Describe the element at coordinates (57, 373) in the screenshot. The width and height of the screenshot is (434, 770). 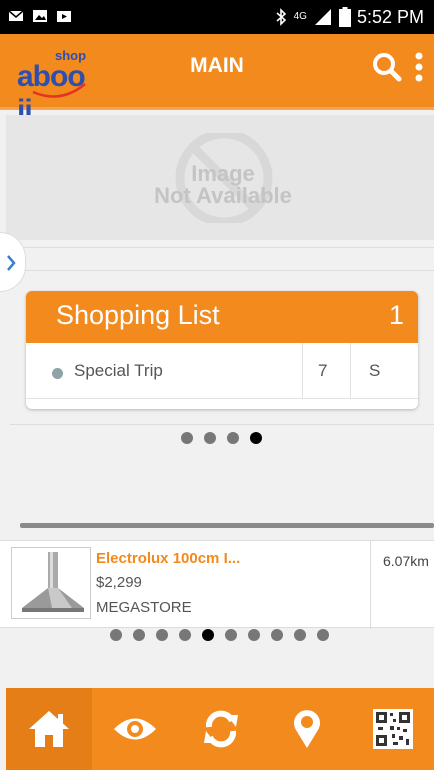
I see `bullet-icon` at that location.